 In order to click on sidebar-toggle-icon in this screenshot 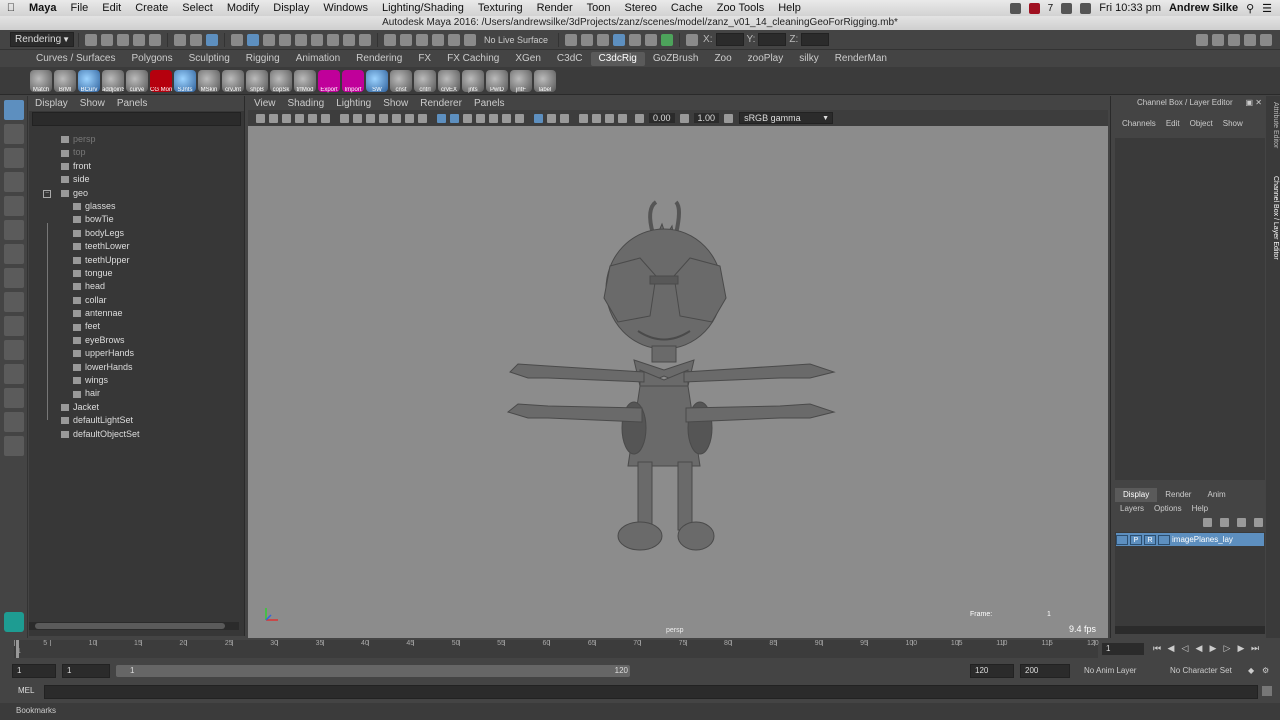, I will do `click(1202, 39)`.